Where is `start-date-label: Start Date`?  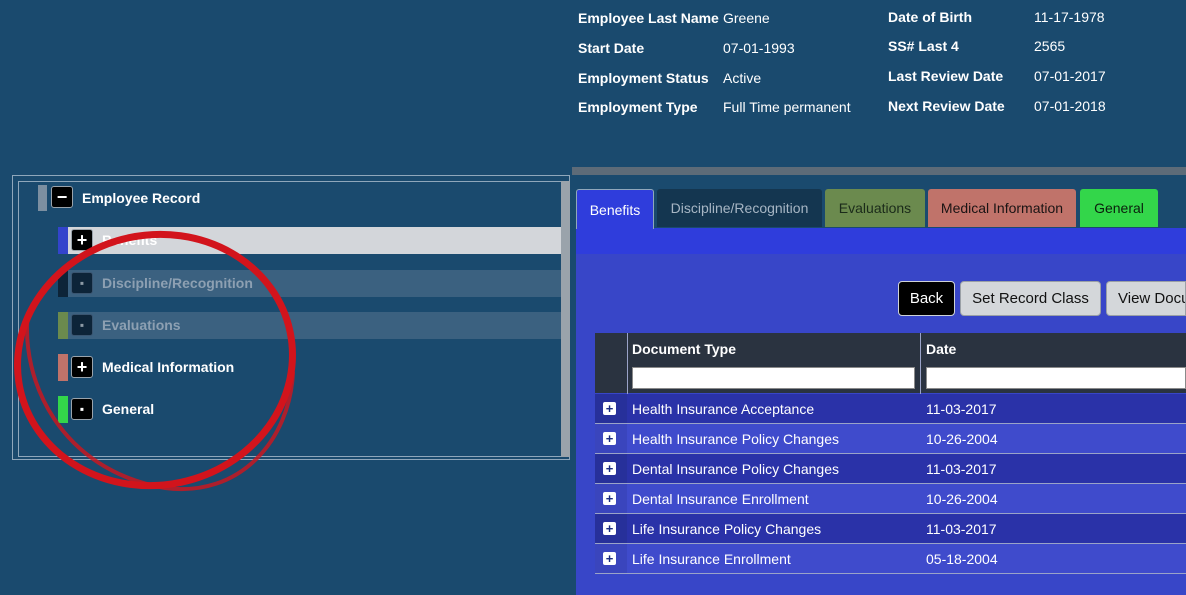
start-date-label: Start Date is located at coordinates (611, 48).